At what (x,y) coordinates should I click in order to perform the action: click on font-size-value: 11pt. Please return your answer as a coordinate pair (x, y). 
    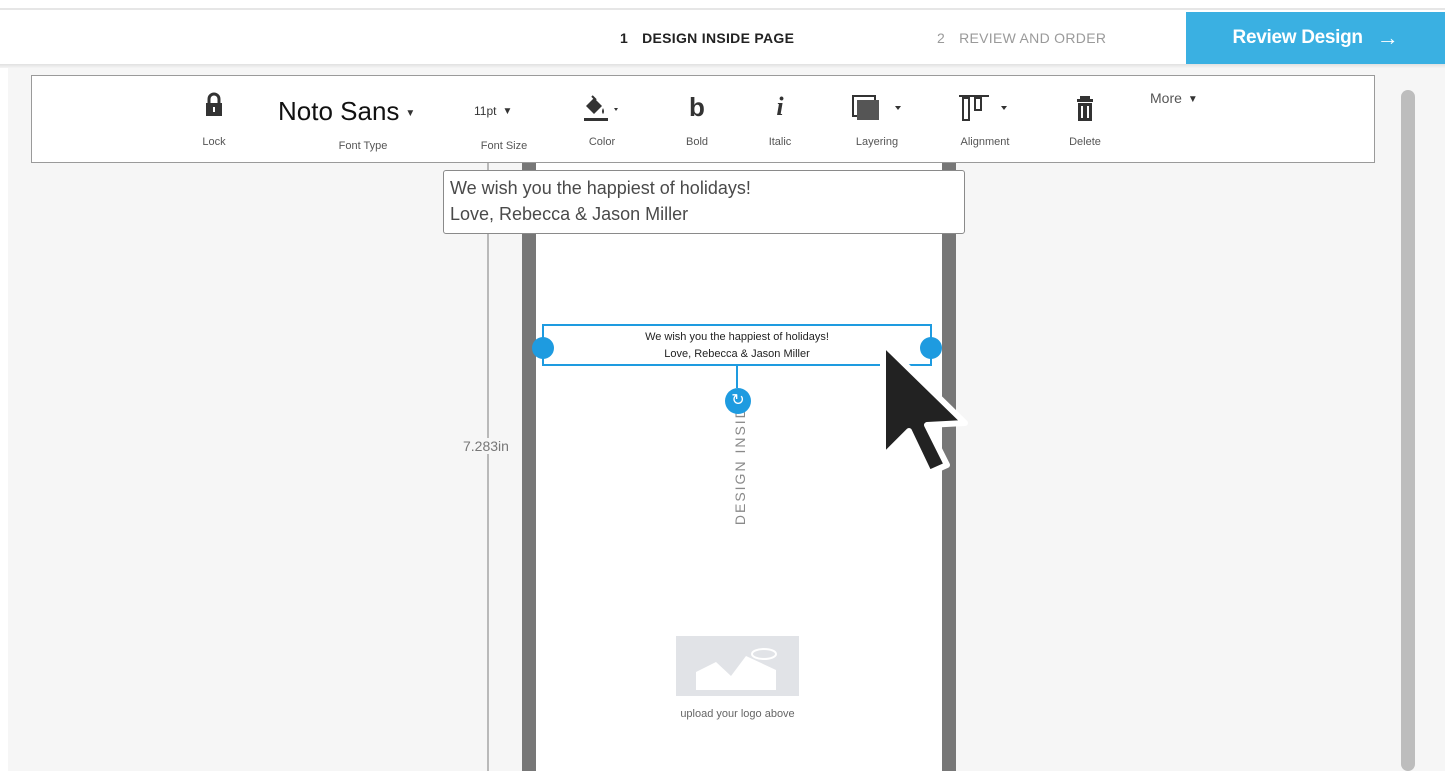
    Looking at the image, I should click on (485, 111).